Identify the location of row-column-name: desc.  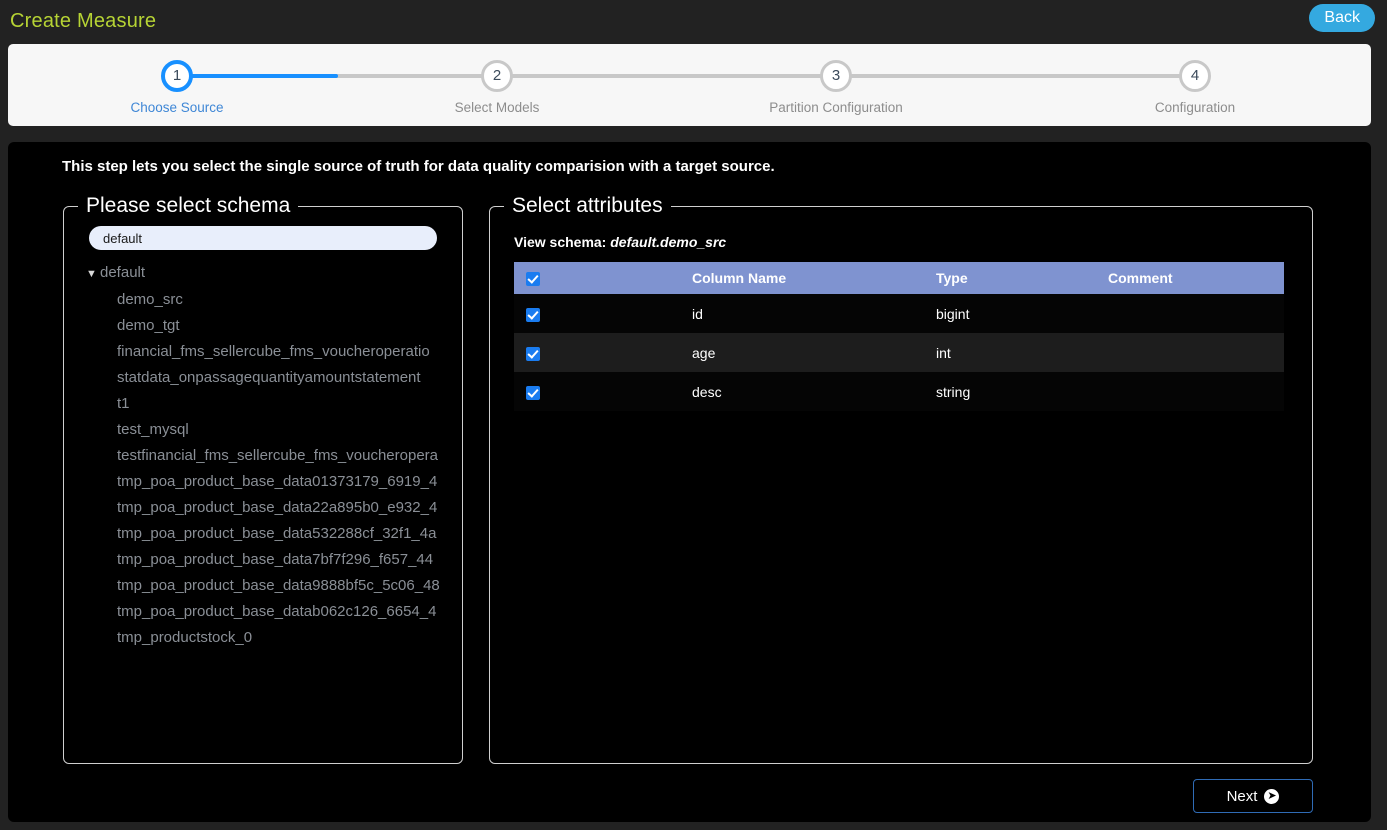
(814, 391).